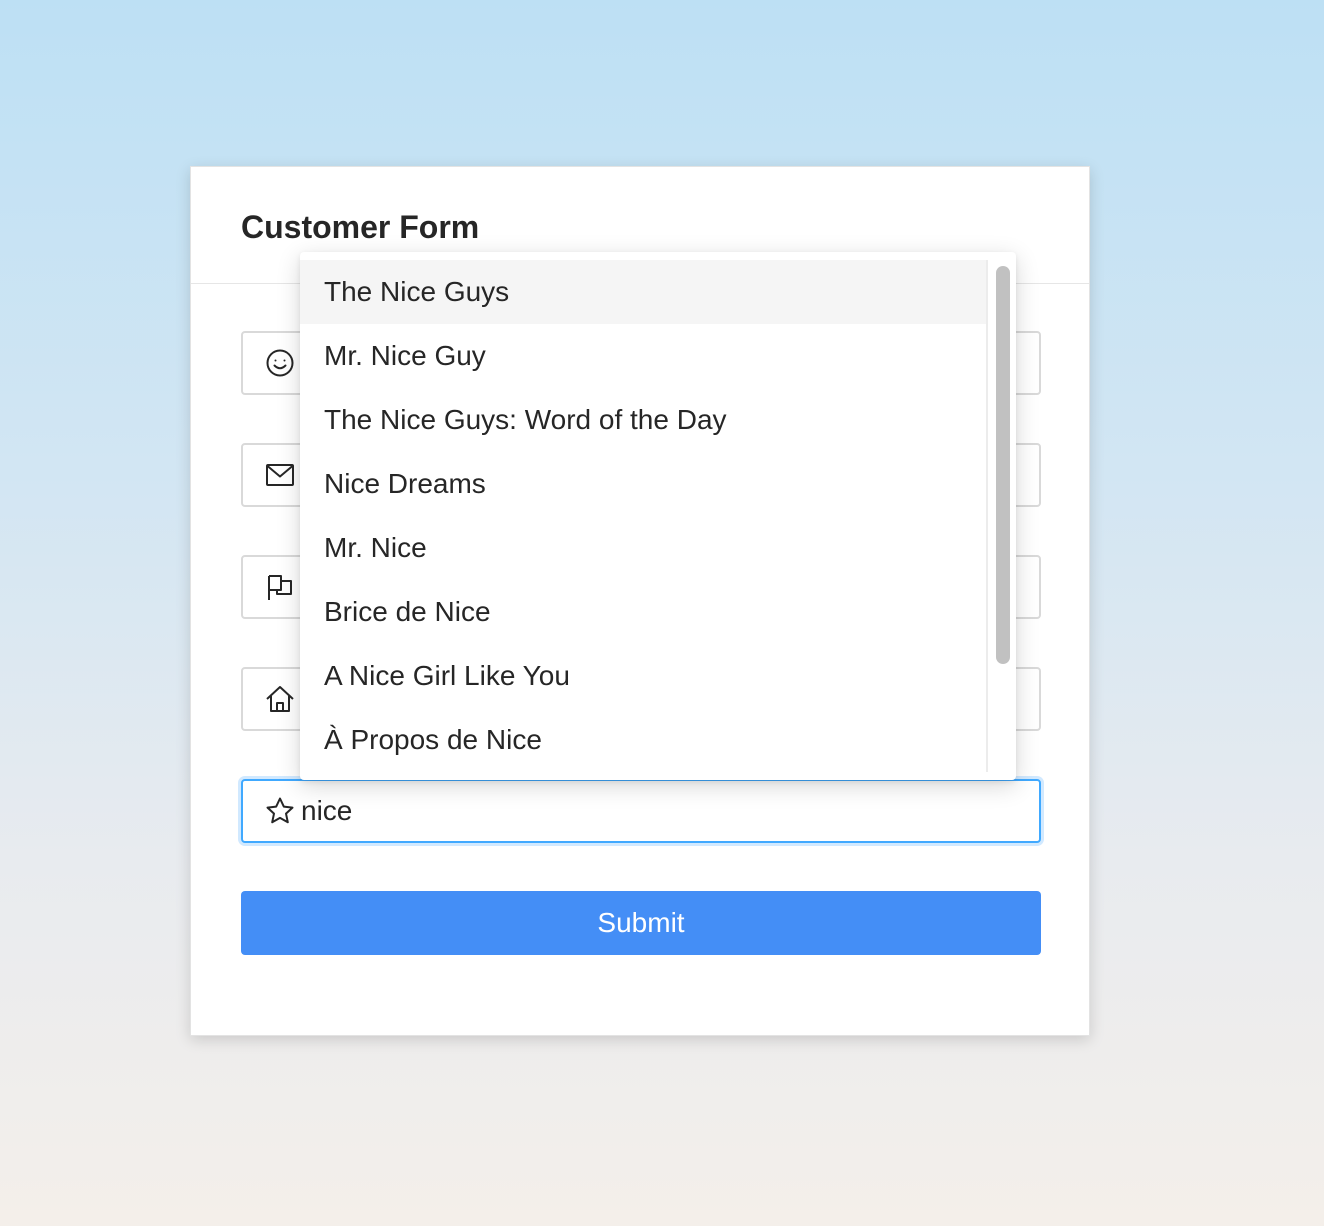  I want to click on movie-search-input, so click(651, 811).